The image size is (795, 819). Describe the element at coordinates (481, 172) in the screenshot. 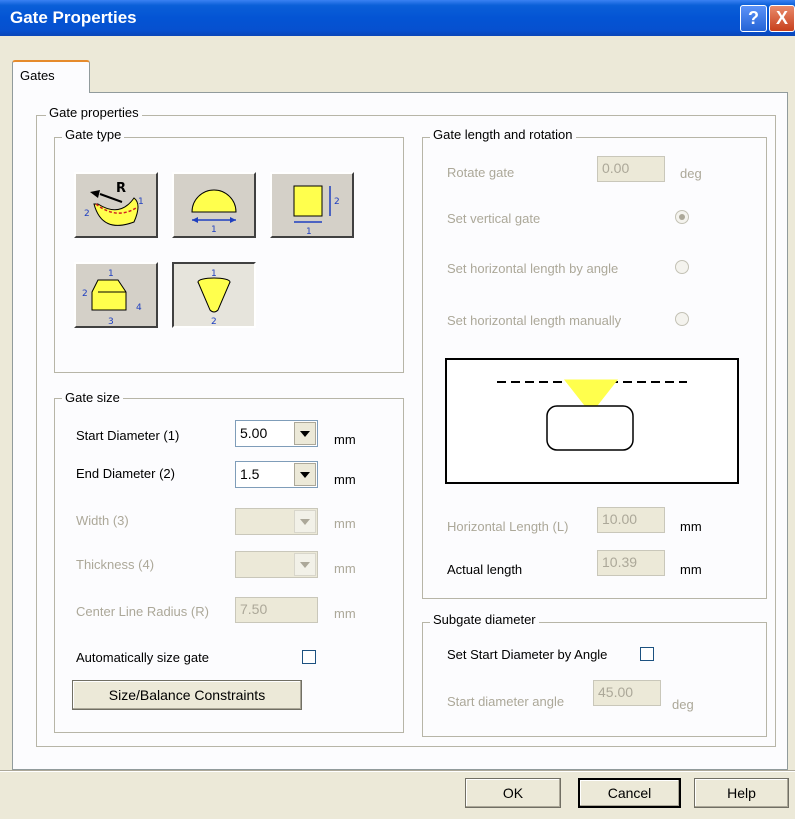

I see `rotate-gate-label: Rotate gate` at that location.